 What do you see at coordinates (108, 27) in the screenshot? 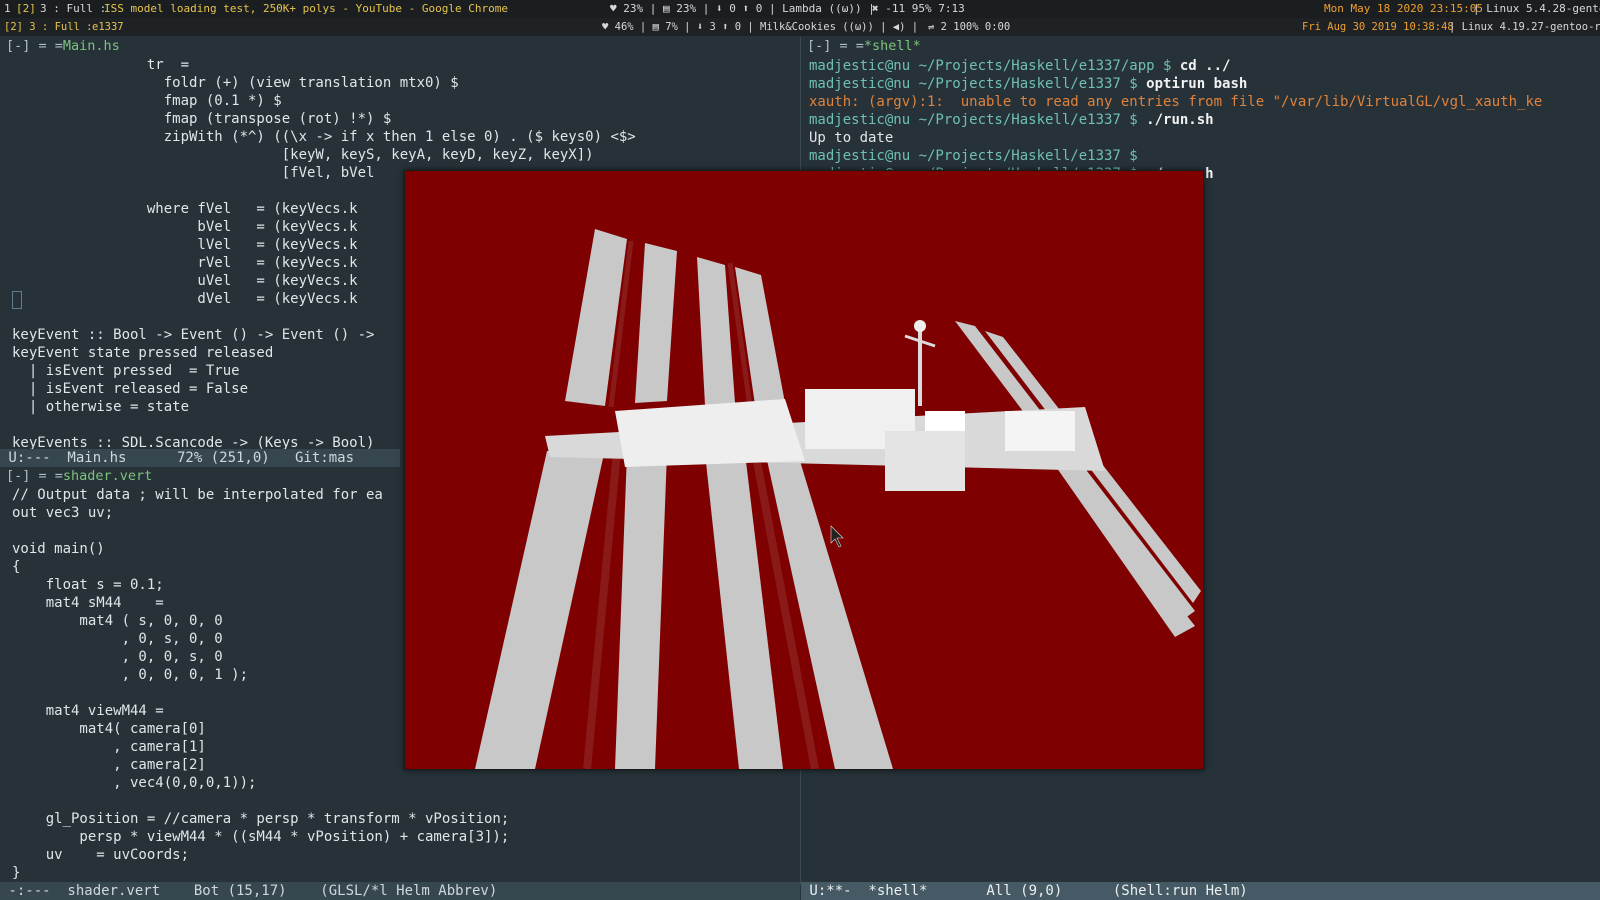
I see `inner-window-title: e1337` at bounding box center [108, 27].